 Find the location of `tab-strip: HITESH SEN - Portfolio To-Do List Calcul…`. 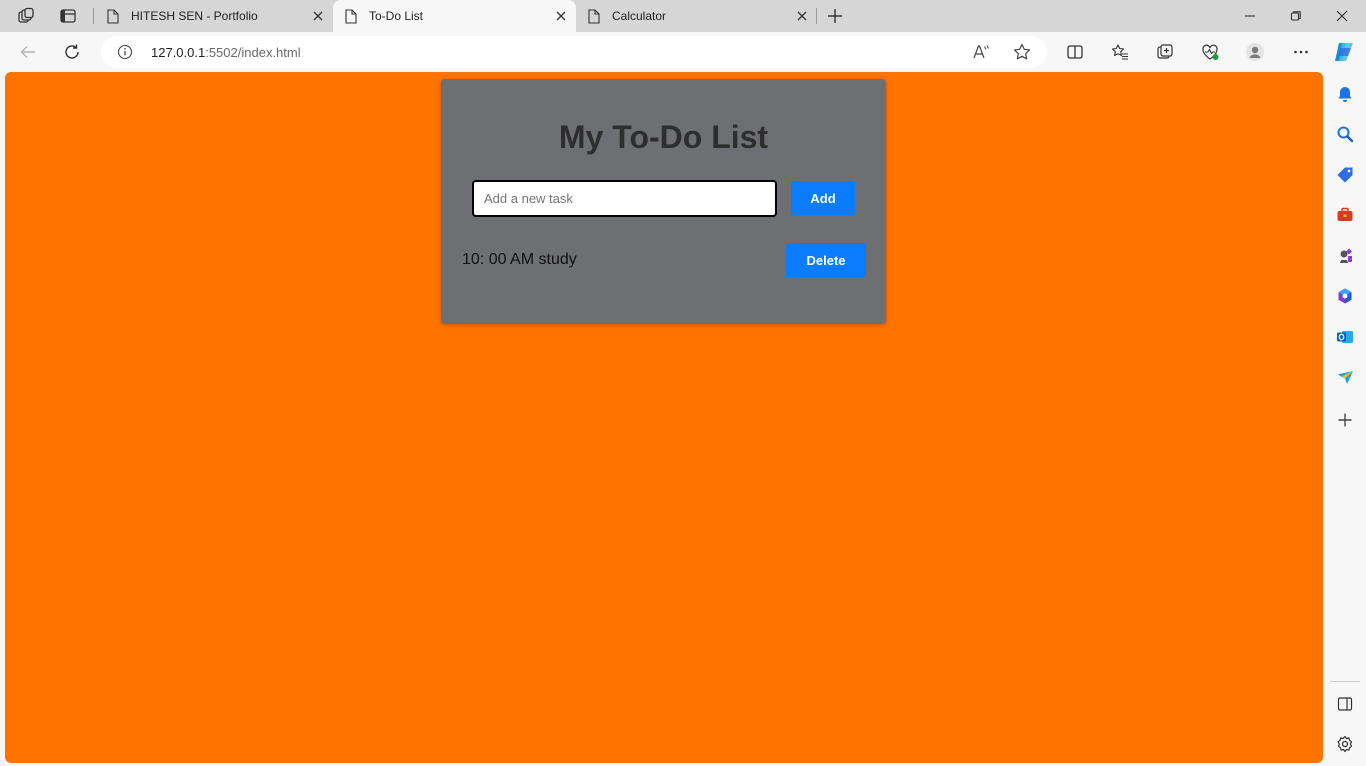

tab-strip: HITESH SEN - Portfolio To-Do List Calcul… is located at coordinates (683, 16).